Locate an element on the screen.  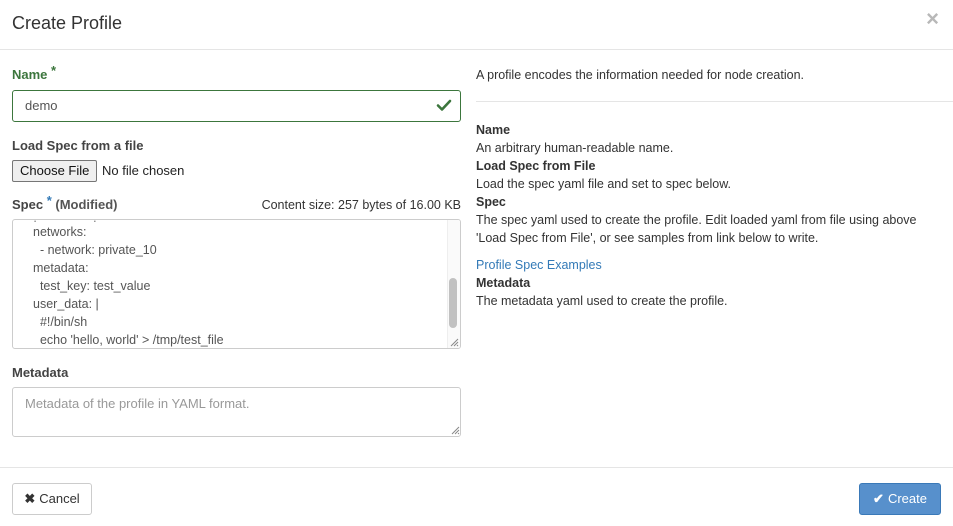
choose-file-button: Choose File is located at coordinates (55, 171).